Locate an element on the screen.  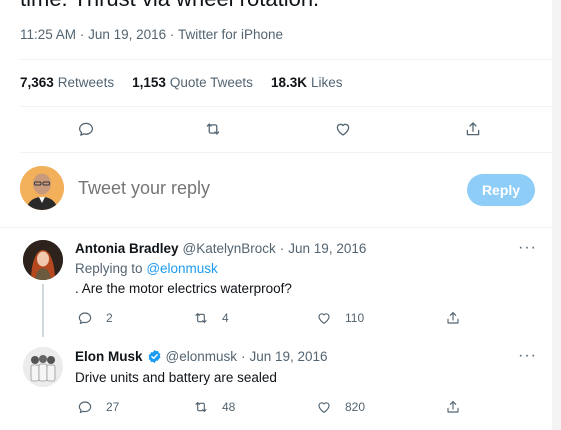
tweet-action-bar is located at coordinates (276, 132).